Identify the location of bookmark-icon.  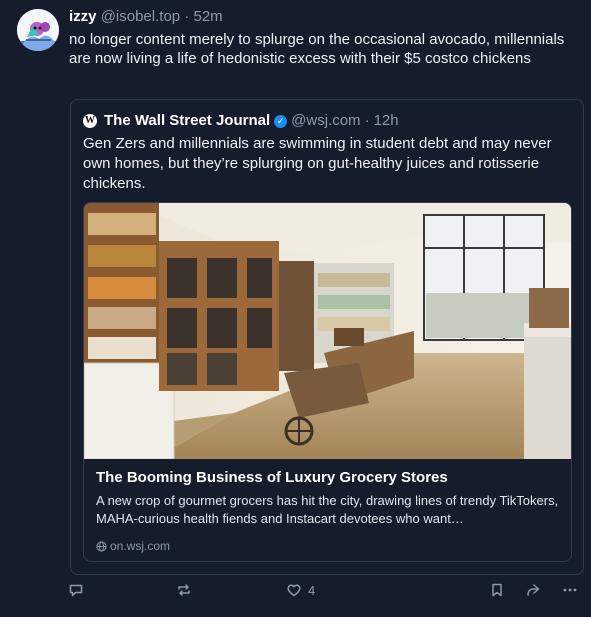
(497, 590).